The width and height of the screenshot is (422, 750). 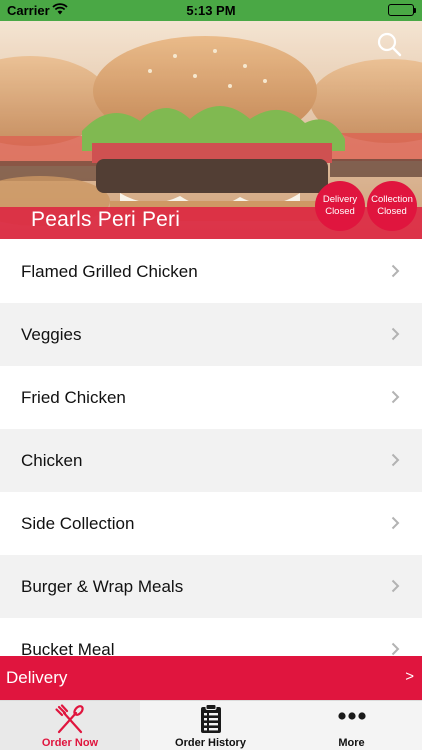 What do you see at coordinates (211, 397) in the screenshot?
I see `menu-item-fried-chicken: Fried Chicken` at bounding box center [211, 397].